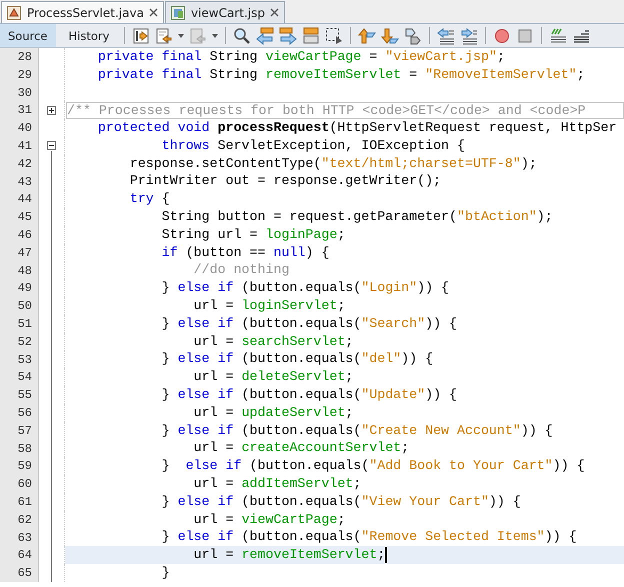 This screenshot has width=624, height=587. What do you see at coordinates (446, 35) in the screenshot?
I see `shift-left-icon` at bounding box center [446, 35].